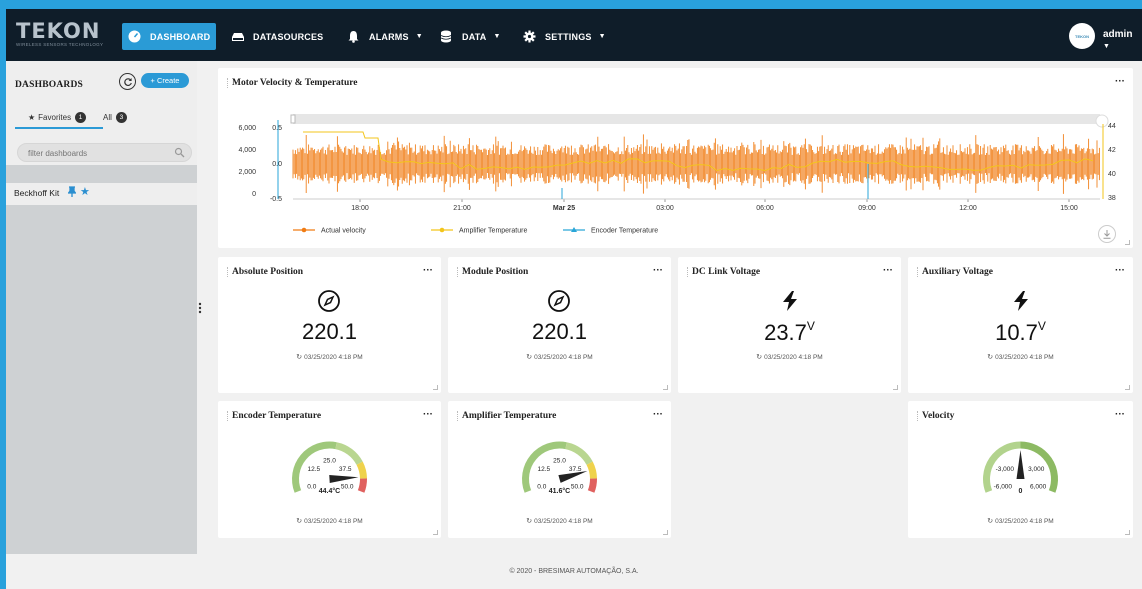 Image resolution: width=1142 pixels, height=589 pixels. Describe the element at coordinates (81, 117) in the screenshot. I see `favorites-count-badge: 1` at that location.